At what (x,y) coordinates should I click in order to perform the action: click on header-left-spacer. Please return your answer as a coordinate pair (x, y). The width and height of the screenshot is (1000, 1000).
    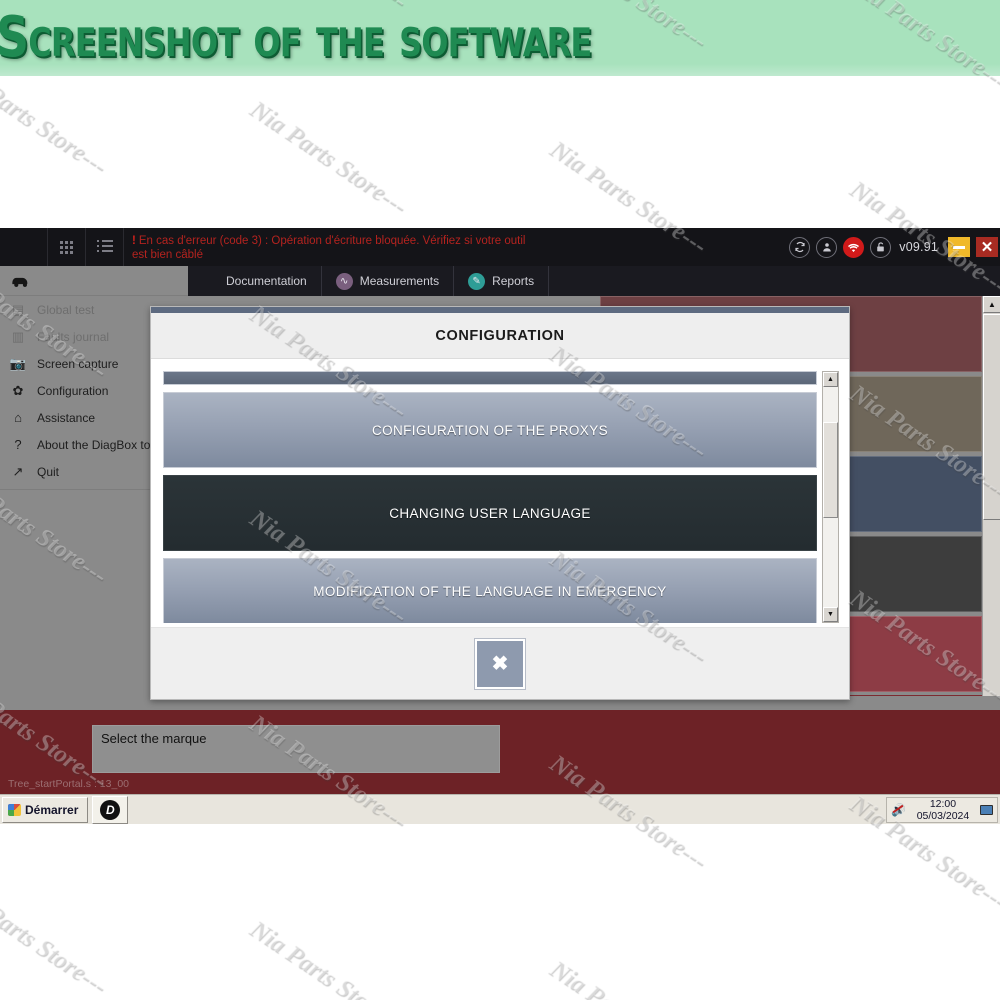
    Looking at the image, I should click on (24, 247).